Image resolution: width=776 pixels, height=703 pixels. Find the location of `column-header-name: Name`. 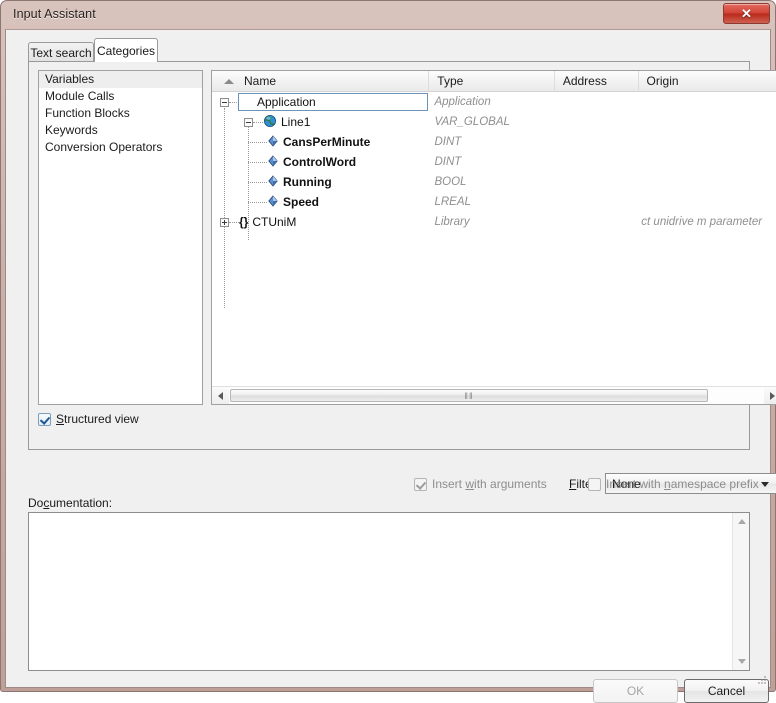

column-header-name: Name is located at coordinates (321, 81).